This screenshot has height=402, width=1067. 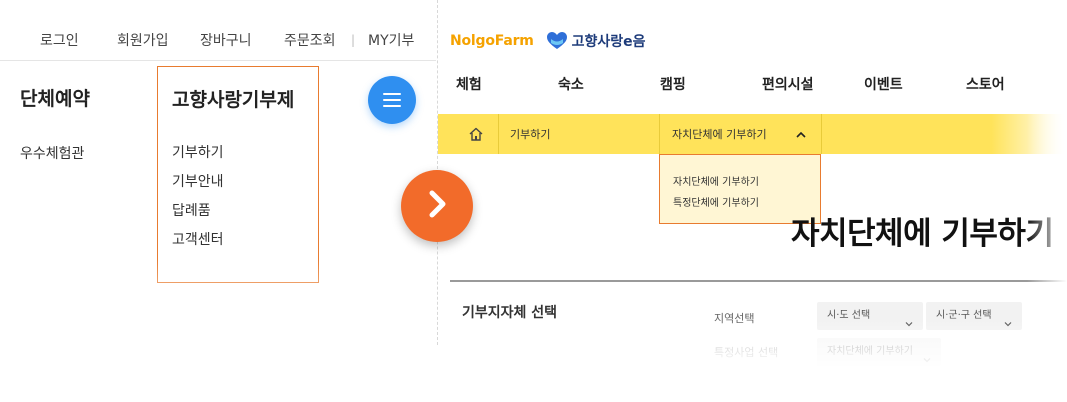 I want to click on menu-item-donate: 기부하기, so click(x=198, y=152).